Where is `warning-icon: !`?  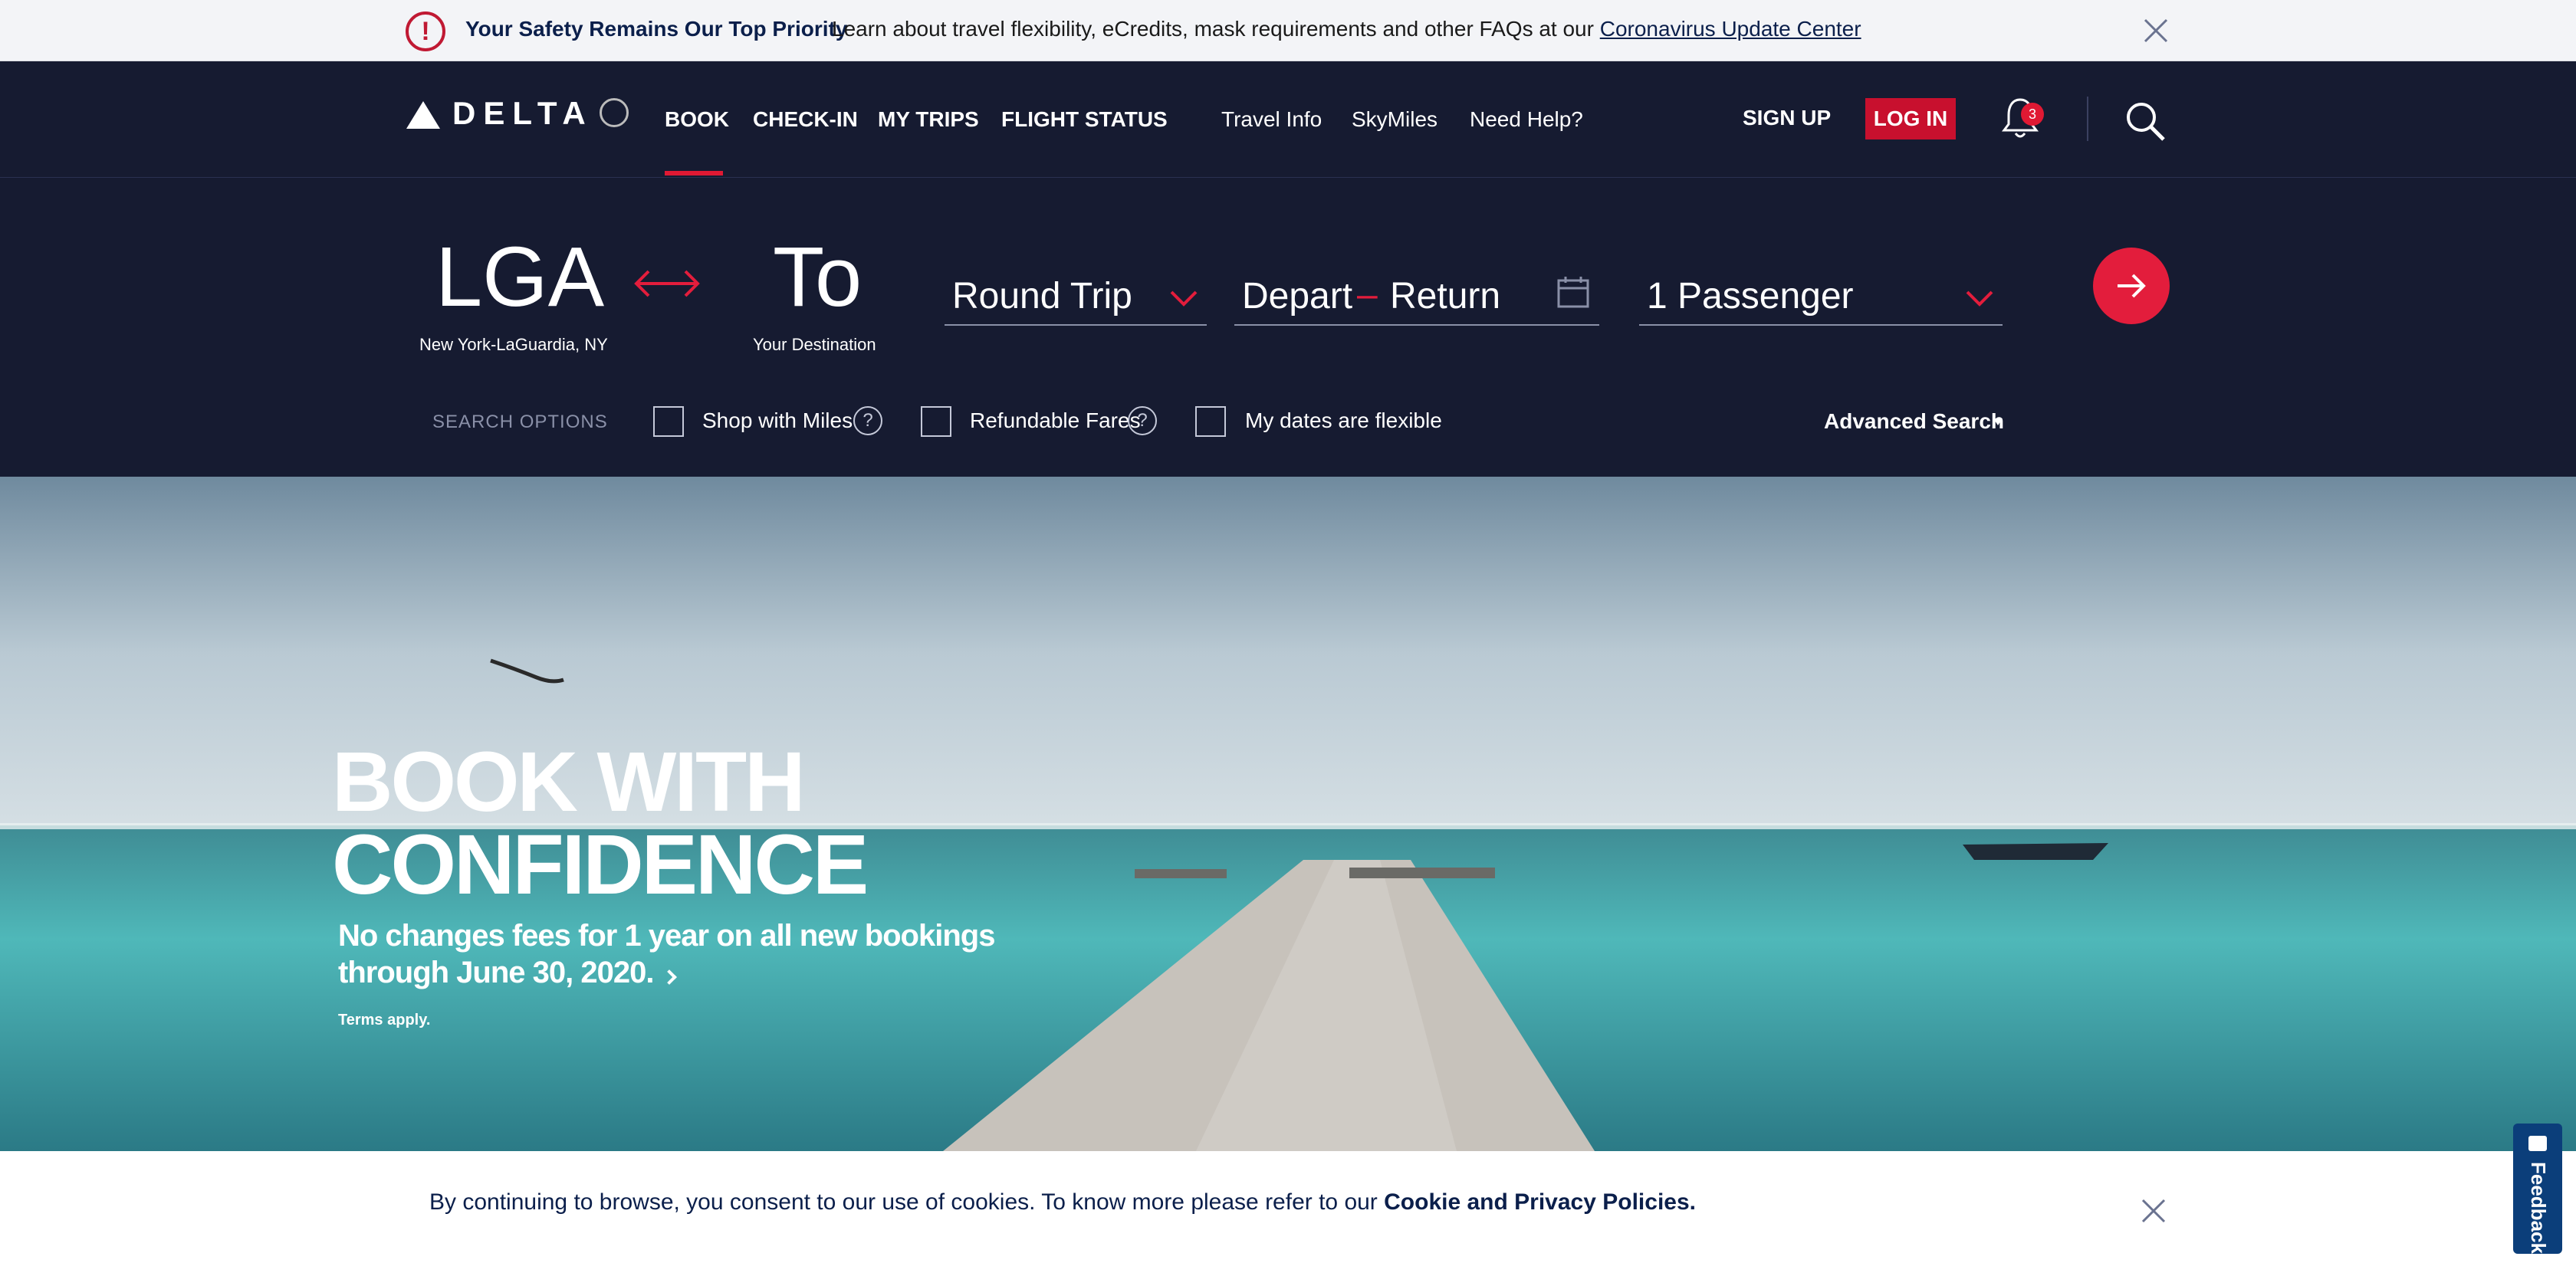 warning-icon: ! is located at coordinates (426, 31).